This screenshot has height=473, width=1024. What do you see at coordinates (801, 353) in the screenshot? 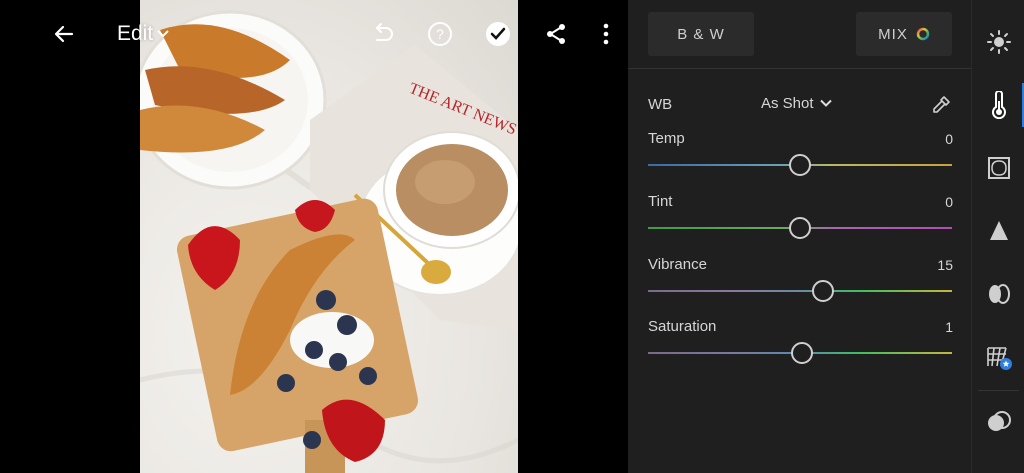
I see `saturation-thumb` at bounding box center [801, 353].